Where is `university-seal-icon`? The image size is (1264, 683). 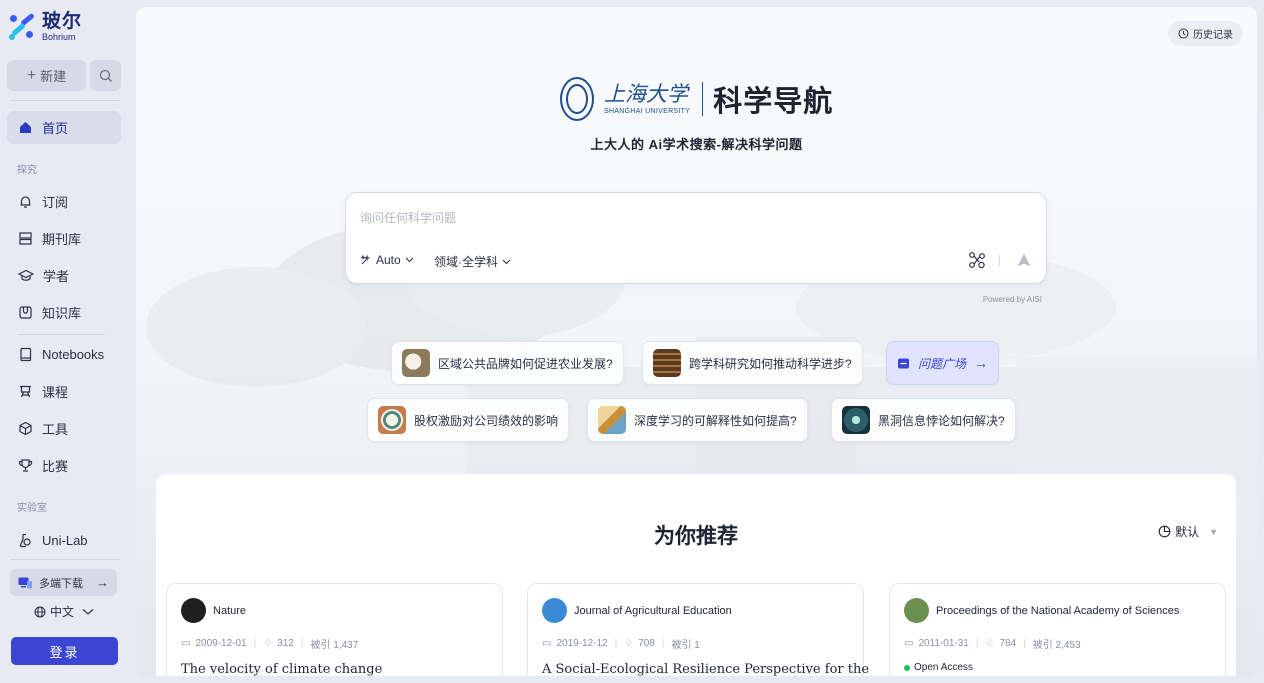 university-seal-icon is located at coordinates (577, 99).